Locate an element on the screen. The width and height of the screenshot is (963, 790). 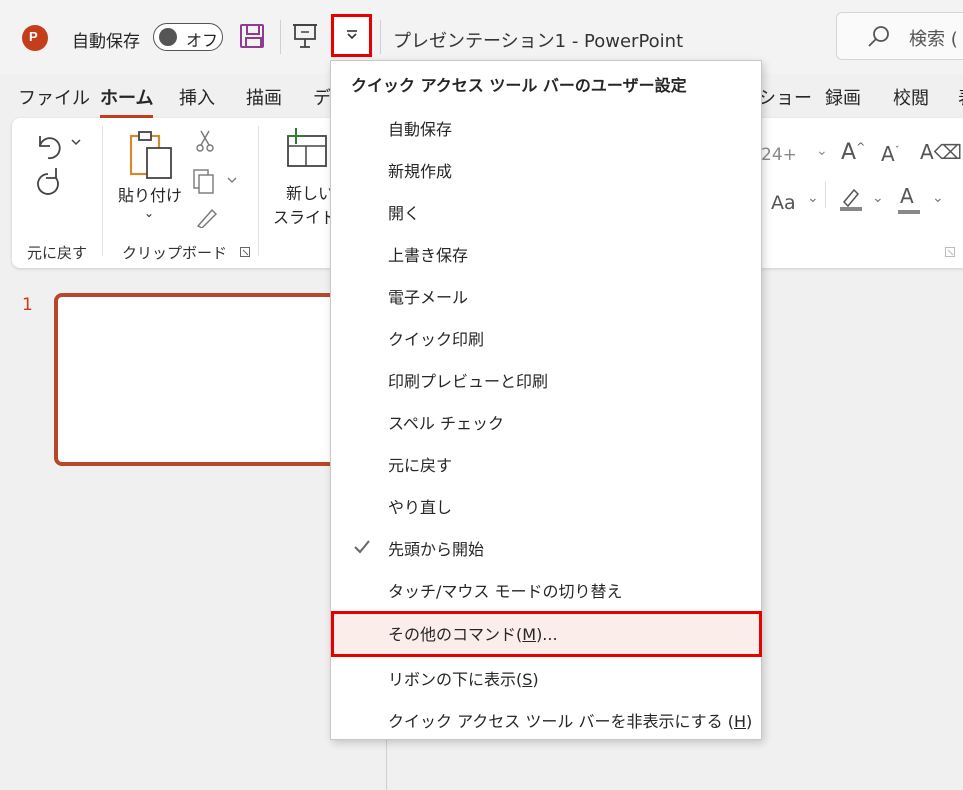
font-color-icon: A is located at coordinates (907, 196).